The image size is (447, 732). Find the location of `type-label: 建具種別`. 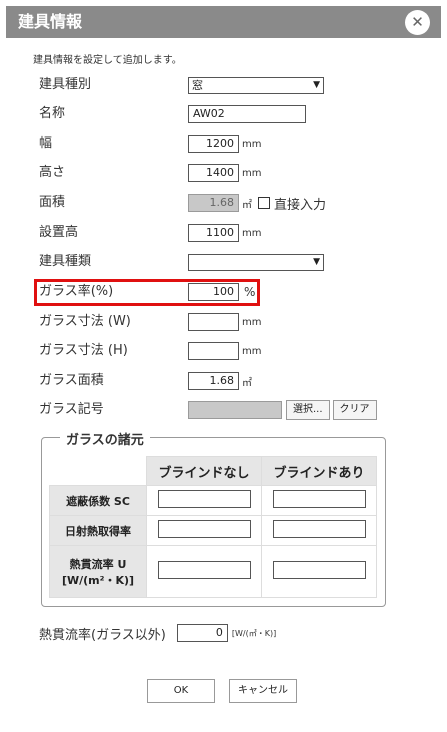

type-label: 建具種別 is located at coordinates (65, 84).